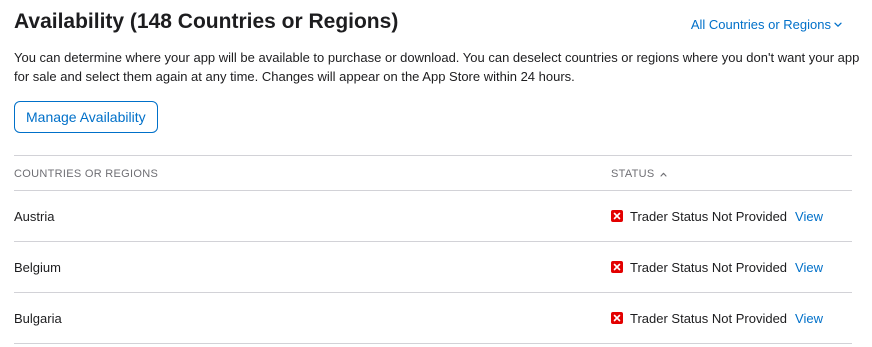 The width and height of the screenshot is (872, 347). I want to click on region-filter-dropdown: All Countries or Regions, so click(766, 24).